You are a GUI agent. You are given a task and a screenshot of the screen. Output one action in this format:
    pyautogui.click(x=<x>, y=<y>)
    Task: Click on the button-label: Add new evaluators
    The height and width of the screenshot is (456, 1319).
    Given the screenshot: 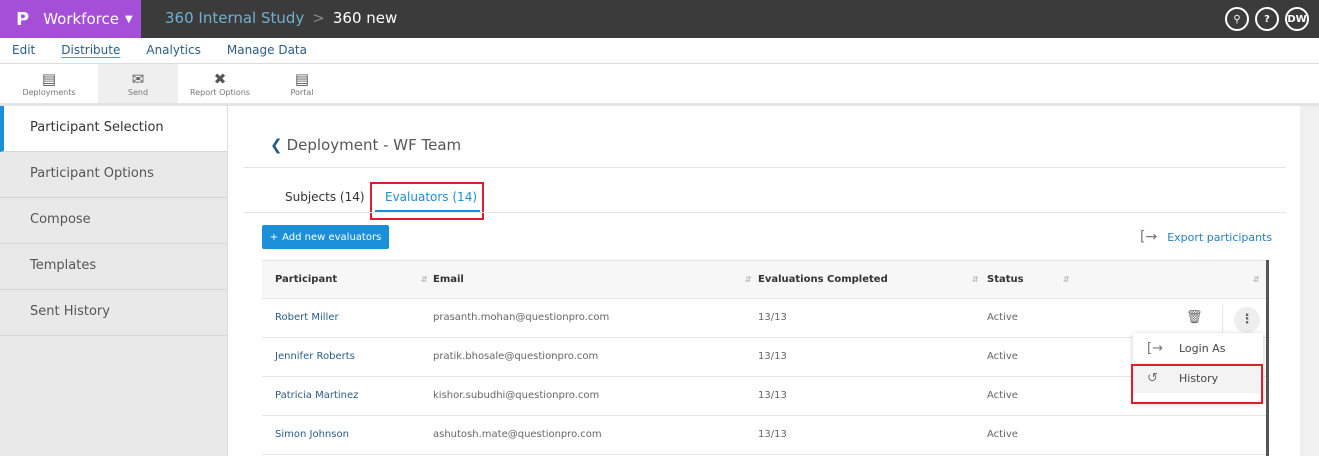 What is the action you would take?
    pyautogui.click(x=332, y=237)
    